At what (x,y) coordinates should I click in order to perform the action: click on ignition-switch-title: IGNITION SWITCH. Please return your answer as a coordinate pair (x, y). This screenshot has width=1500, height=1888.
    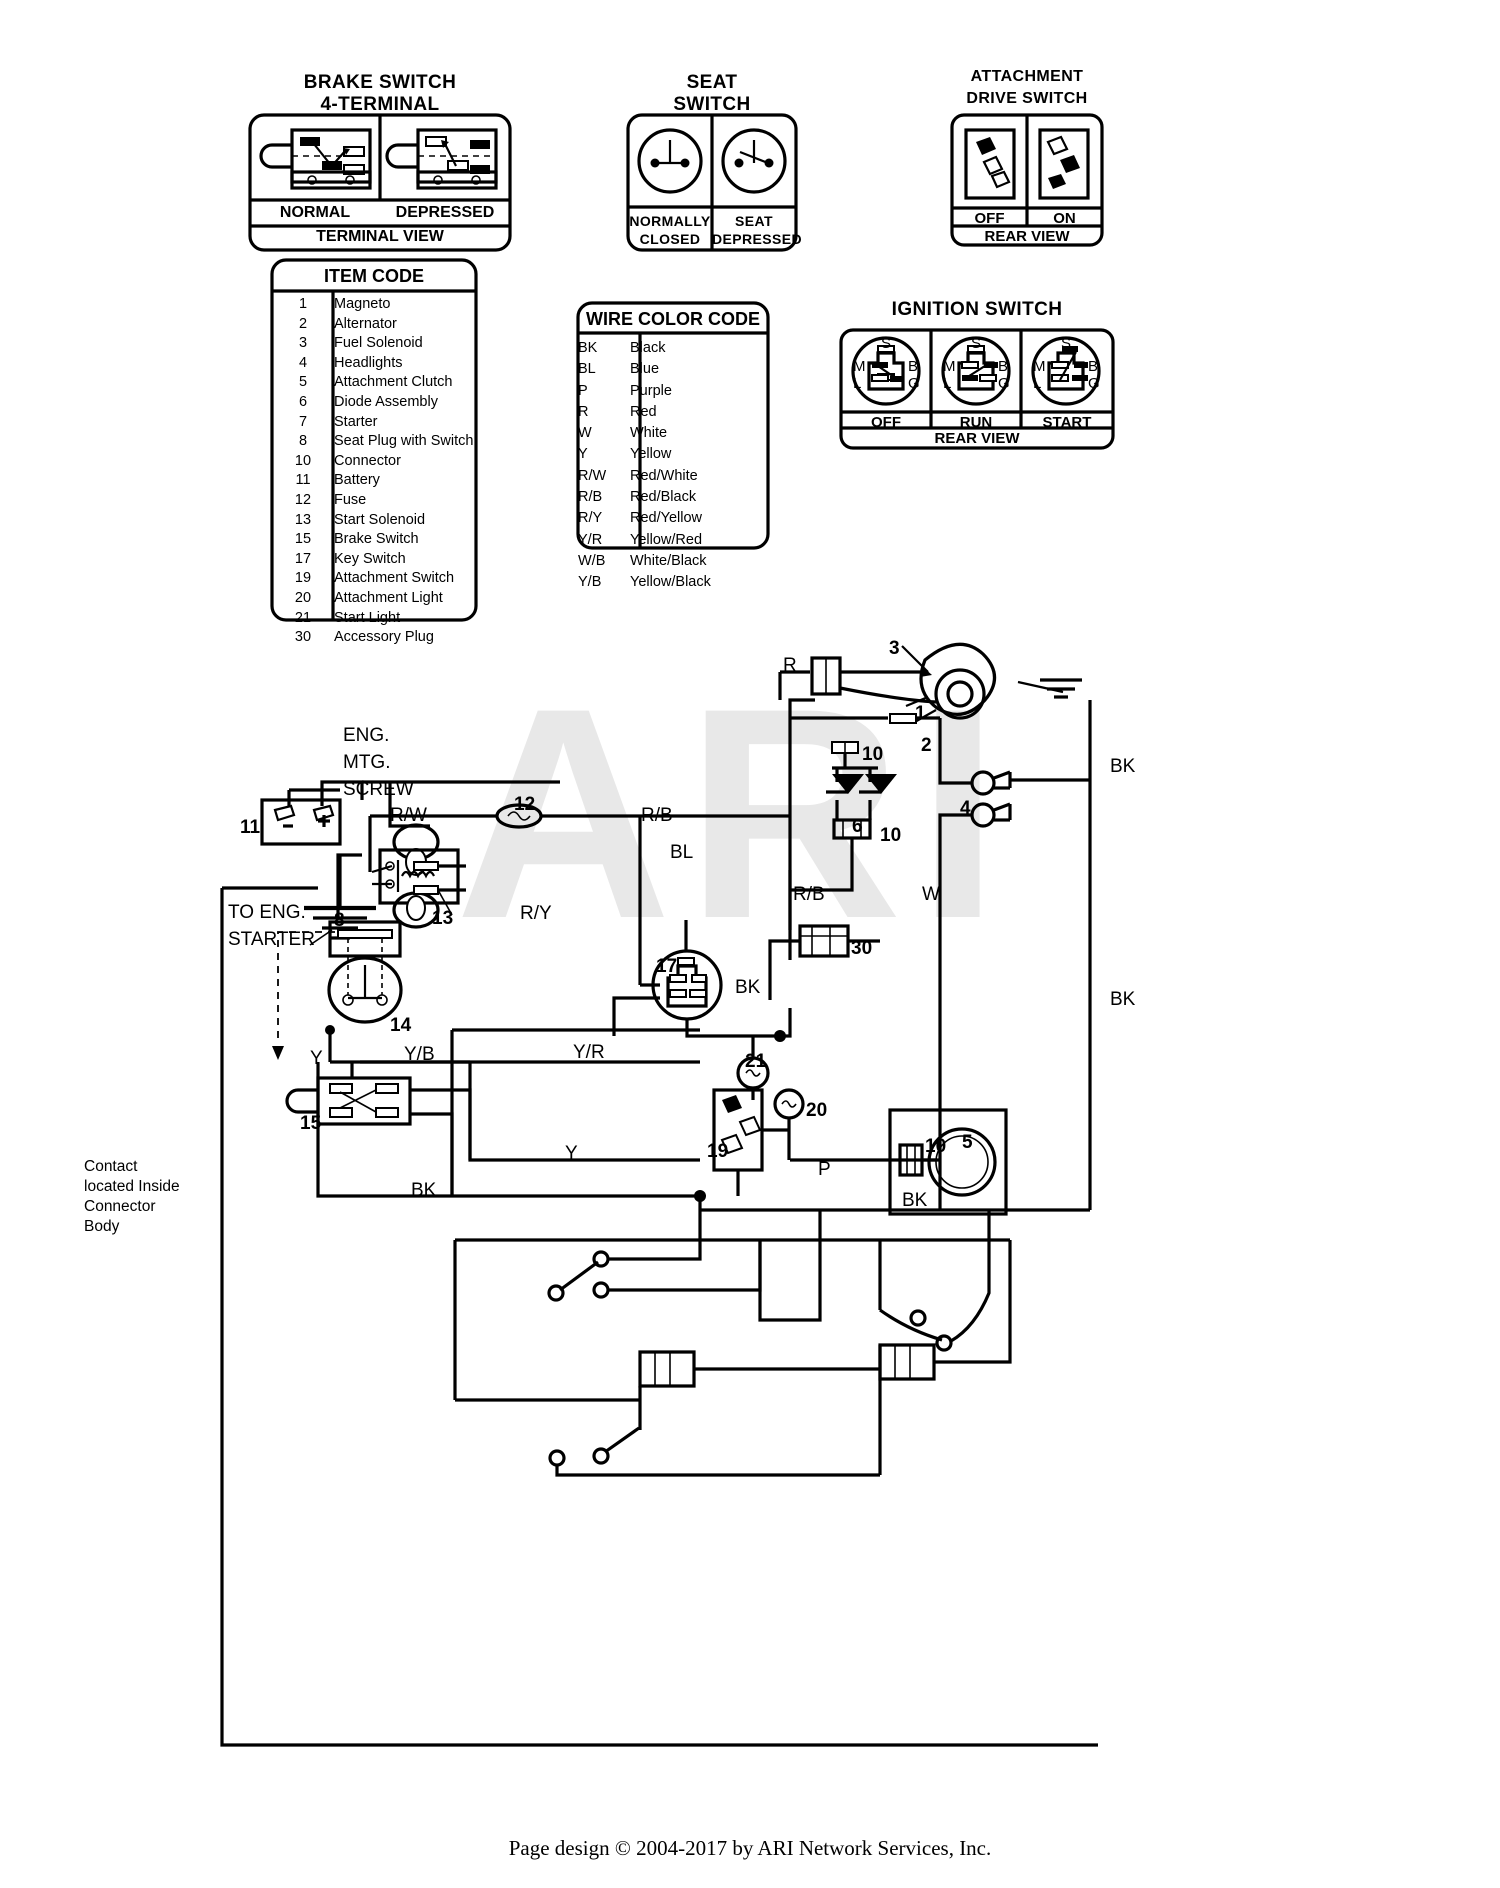
    Looking at the image, I should click on (977, 309).